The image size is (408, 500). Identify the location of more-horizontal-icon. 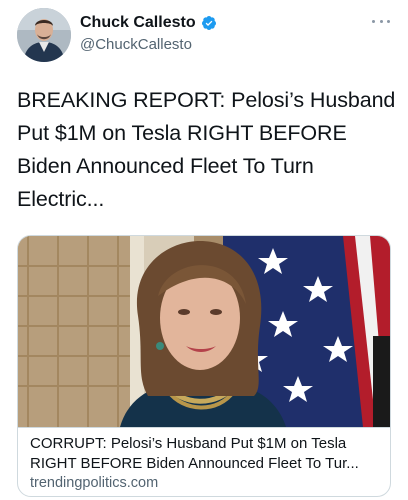
(381, 21).